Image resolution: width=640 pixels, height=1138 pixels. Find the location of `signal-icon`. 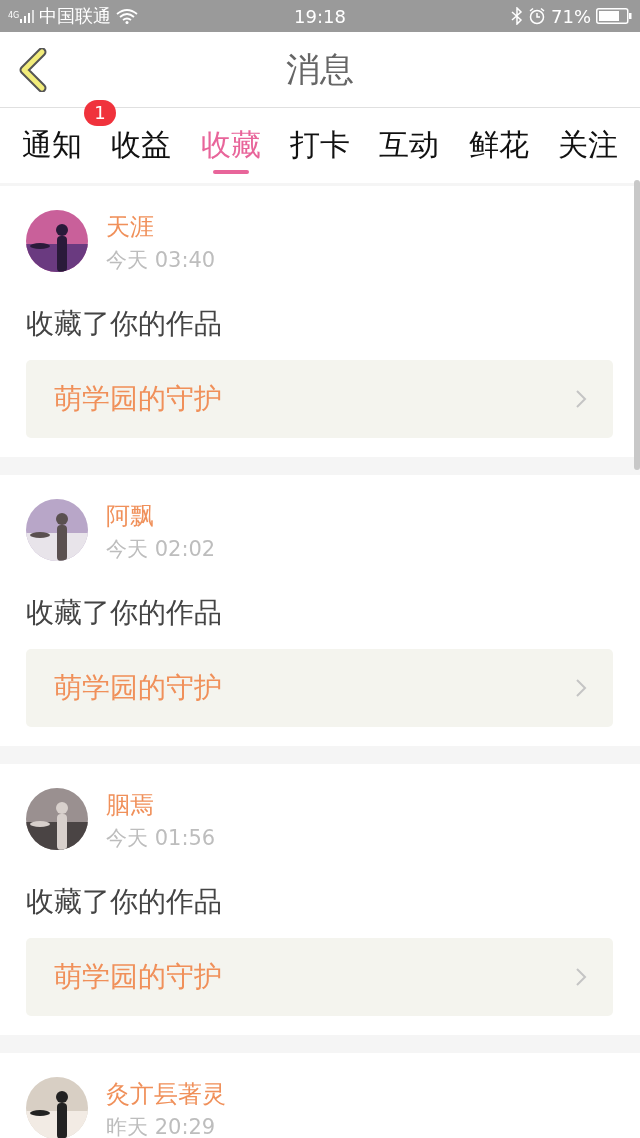

signal-icon is located at coordinates (27, 16).